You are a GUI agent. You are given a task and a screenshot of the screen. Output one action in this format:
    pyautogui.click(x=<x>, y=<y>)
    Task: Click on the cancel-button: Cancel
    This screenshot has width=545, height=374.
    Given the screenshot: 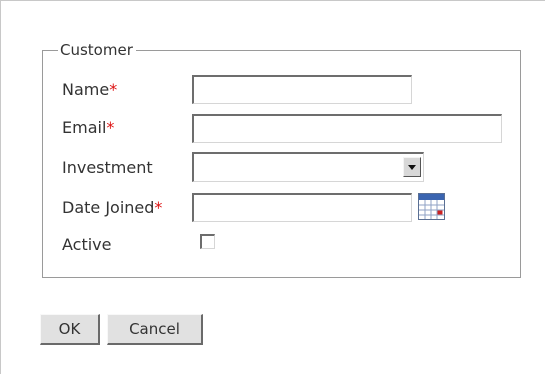 What is the action you would take?
    pyautogui.click(x=155, y=329)
    